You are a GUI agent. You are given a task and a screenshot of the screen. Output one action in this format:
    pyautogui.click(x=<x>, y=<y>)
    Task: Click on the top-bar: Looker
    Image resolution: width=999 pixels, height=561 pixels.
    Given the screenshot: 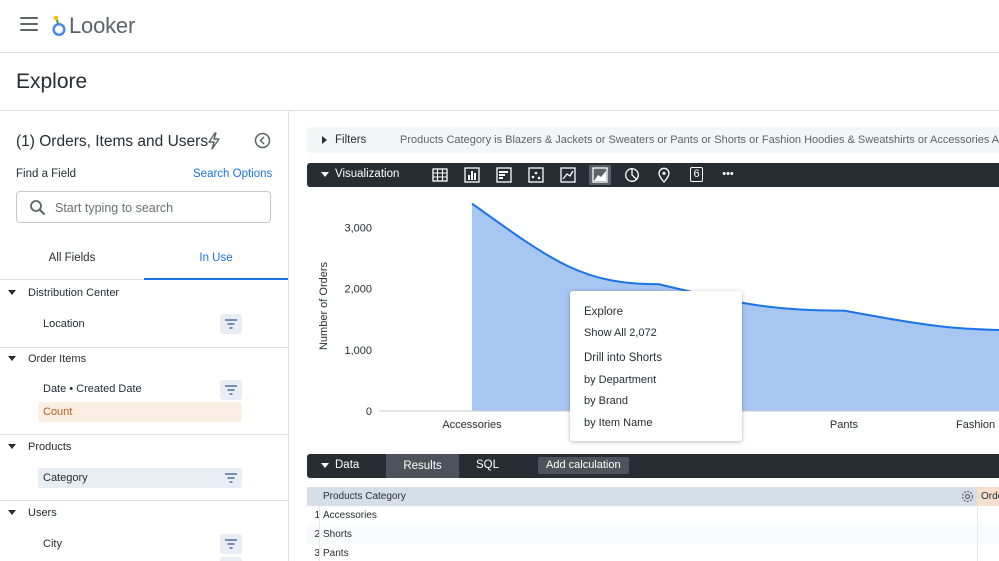 What is the action you would take?
    pyautogui.click(x=499, y=26)
    